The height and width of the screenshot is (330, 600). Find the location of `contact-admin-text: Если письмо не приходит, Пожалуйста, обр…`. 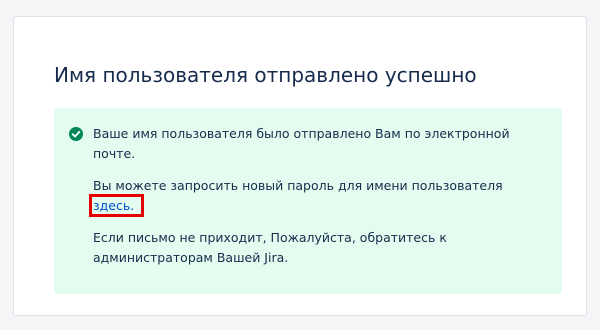

contact-admin-text: Если письмо не приходит, Пожалуйста, обр… is located at coordinates (270, 247).